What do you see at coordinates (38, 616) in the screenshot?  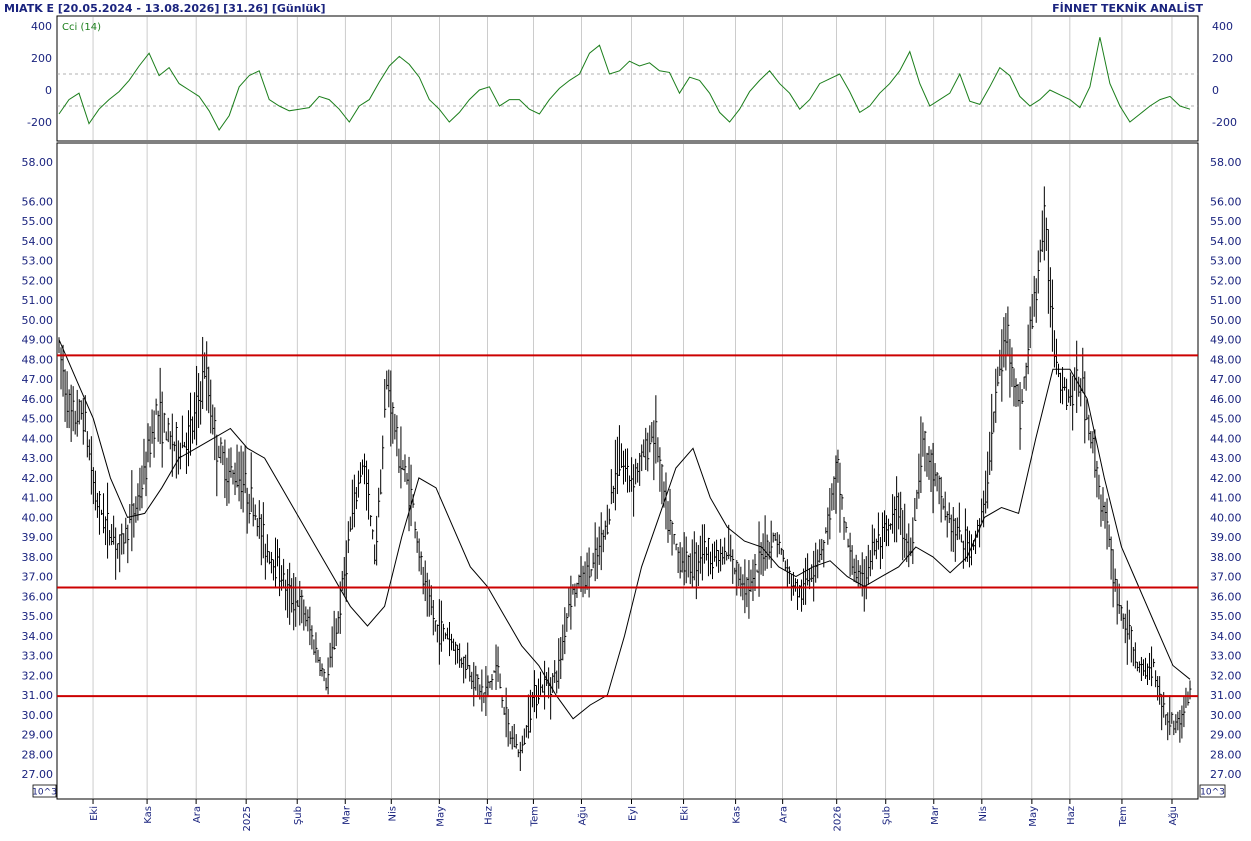 I see `price-tick-left: 35.00` at bounding box center [38, 616].